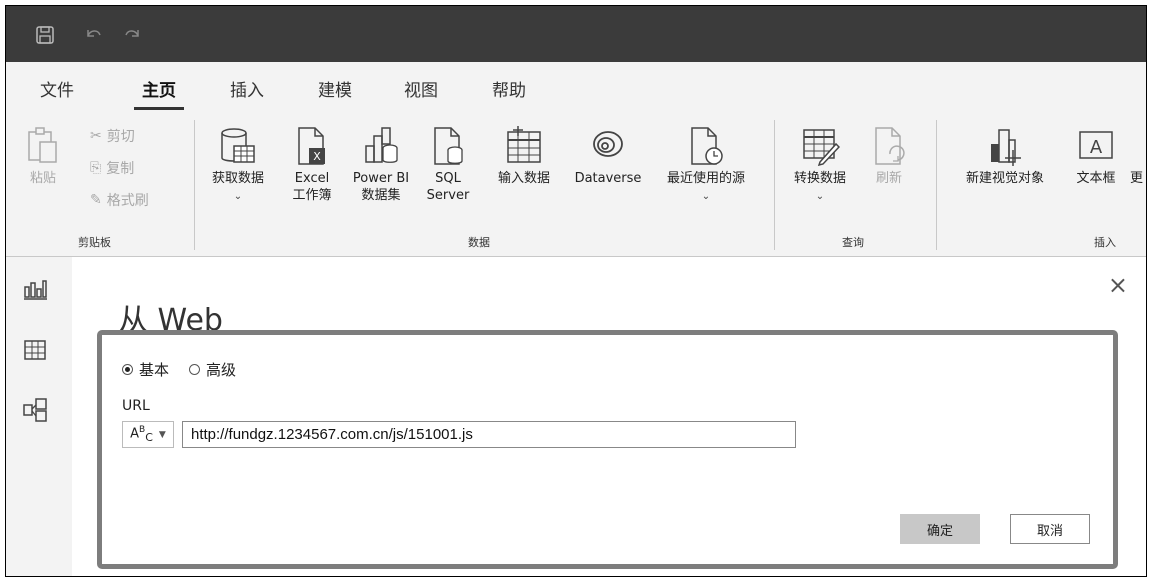  What do you see at coordinates (127, 201) in the screenshot?
I see `format-painter-label: 格式刷` at bounding box center [127, 201].